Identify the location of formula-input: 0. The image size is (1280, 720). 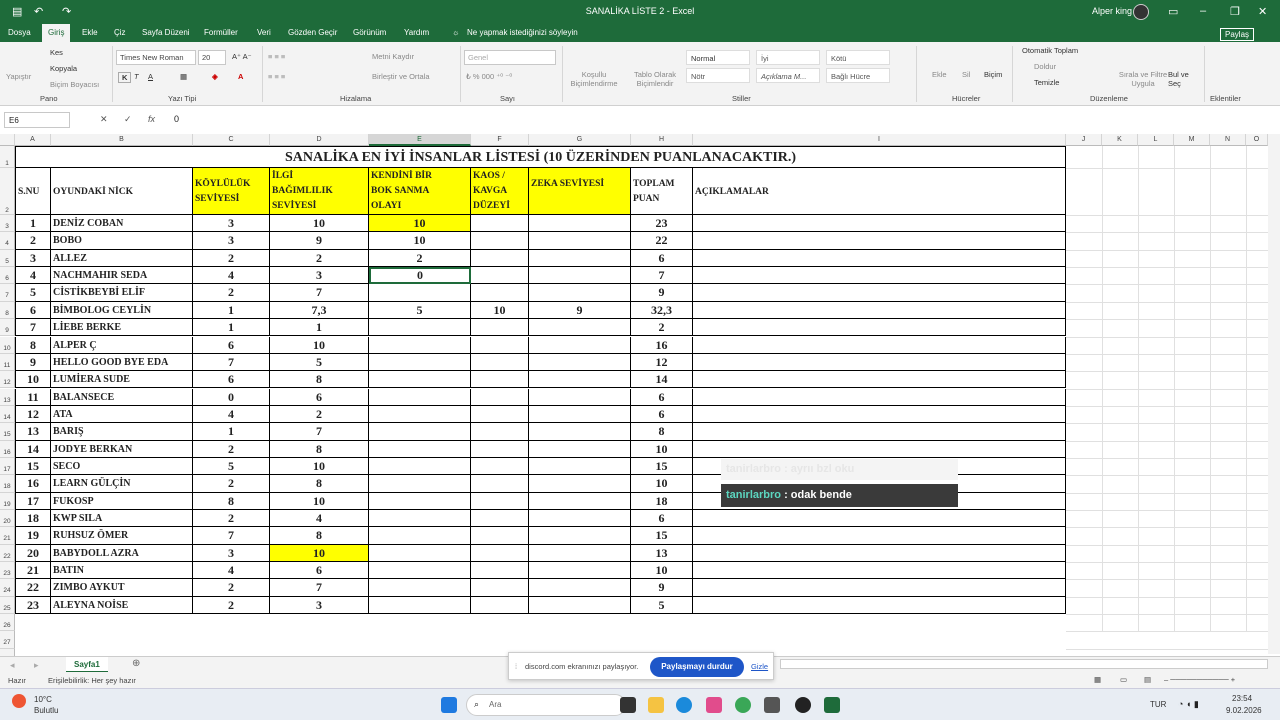
(176, 119).